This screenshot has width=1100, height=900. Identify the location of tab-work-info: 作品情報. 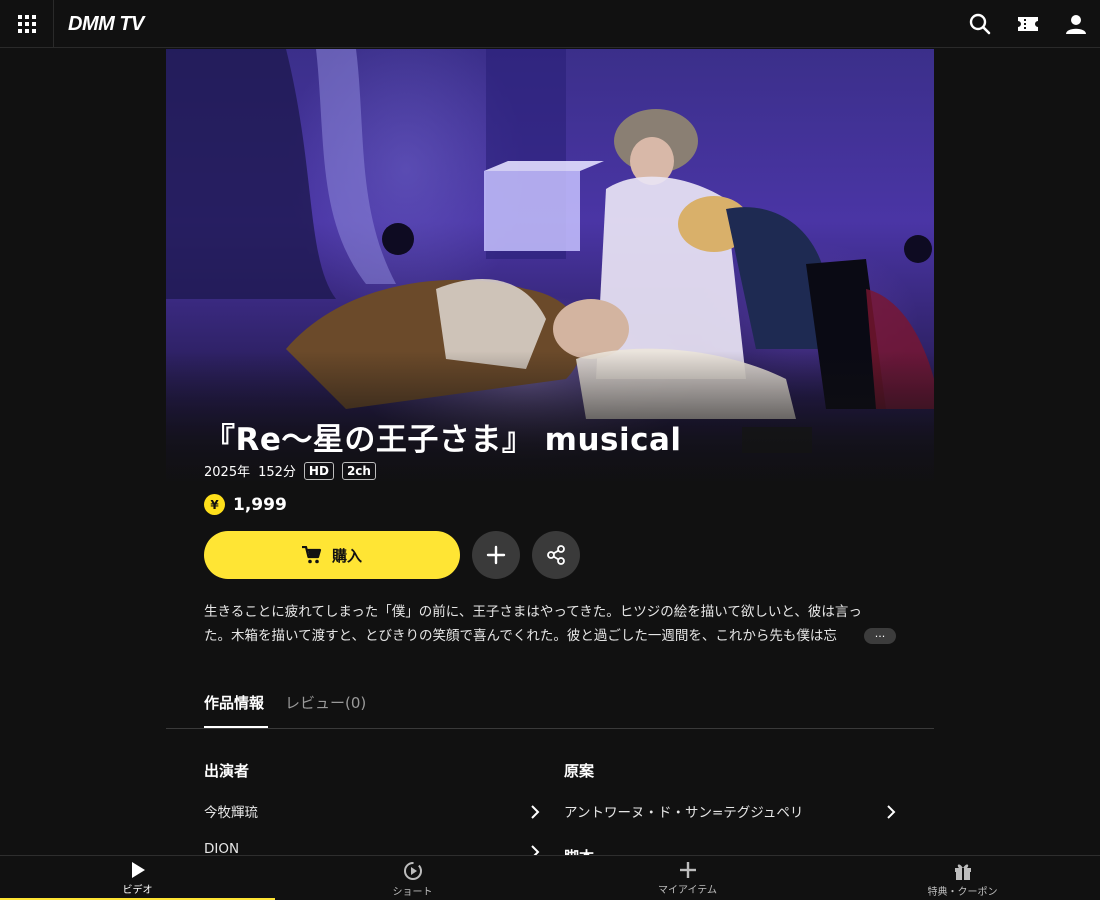
(236, 708).